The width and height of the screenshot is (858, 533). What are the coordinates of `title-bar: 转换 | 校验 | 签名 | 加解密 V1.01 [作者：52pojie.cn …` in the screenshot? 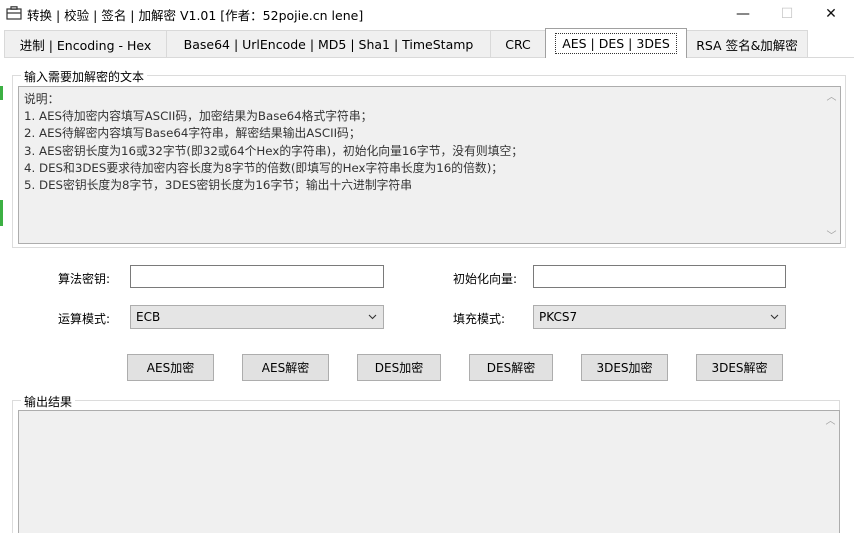 It's located at (429, 14).